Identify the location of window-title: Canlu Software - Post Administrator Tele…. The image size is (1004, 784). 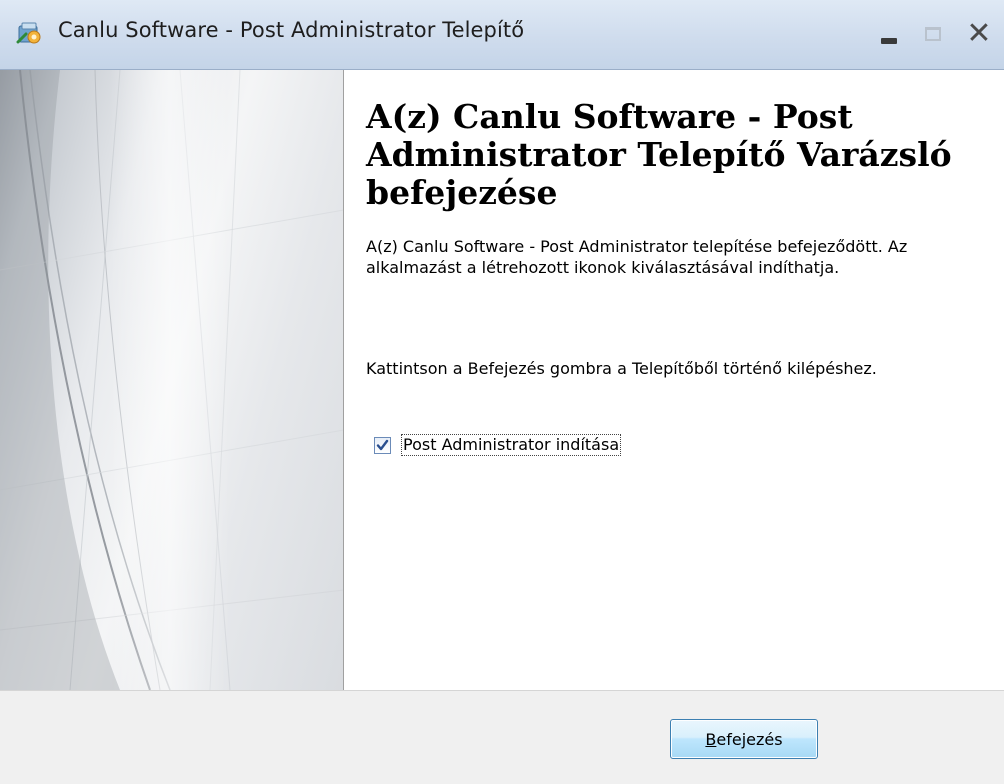
(291, 30).